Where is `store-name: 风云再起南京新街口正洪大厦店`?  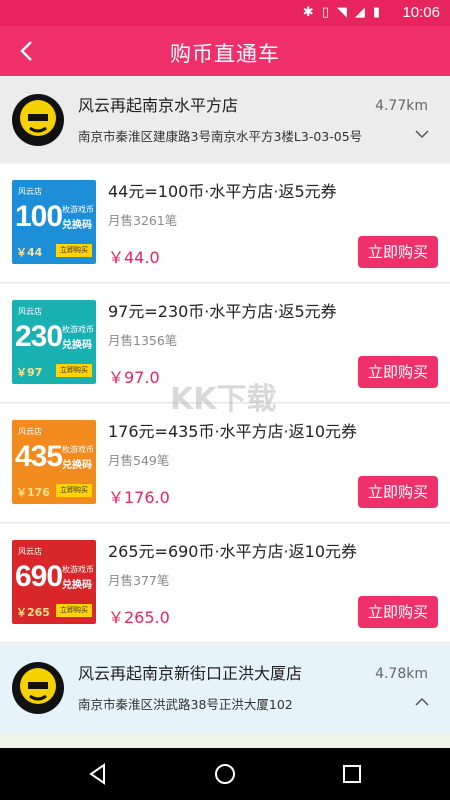
store-name: 风云再起南京新街口正洪大厦店 is located at coordinates (190, 673).